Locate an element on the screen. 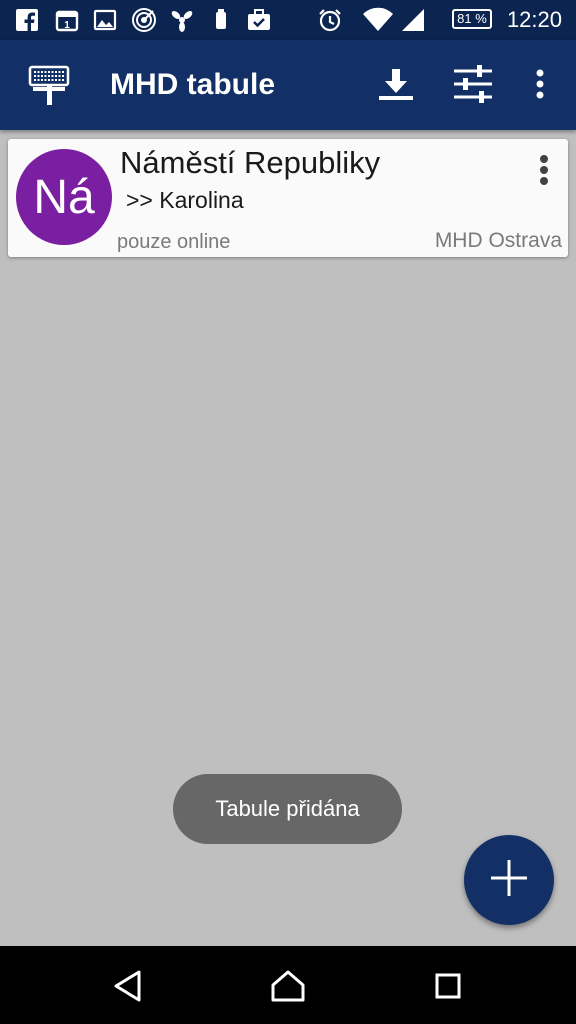  sliders-icon is located at coordinates (473, 84).